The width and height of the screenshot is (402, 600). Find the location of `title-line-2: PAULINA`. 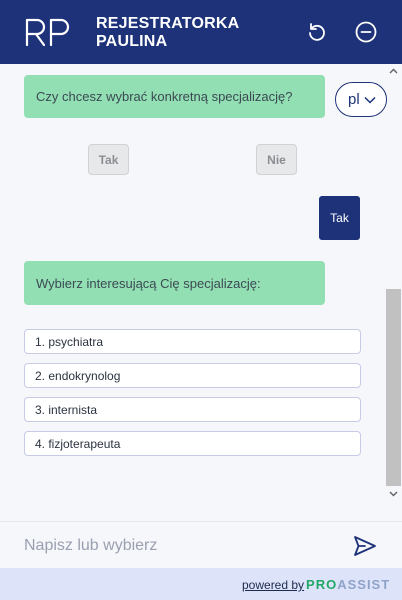

title-line-2: PAULINA is located at coordinates (132, 41).